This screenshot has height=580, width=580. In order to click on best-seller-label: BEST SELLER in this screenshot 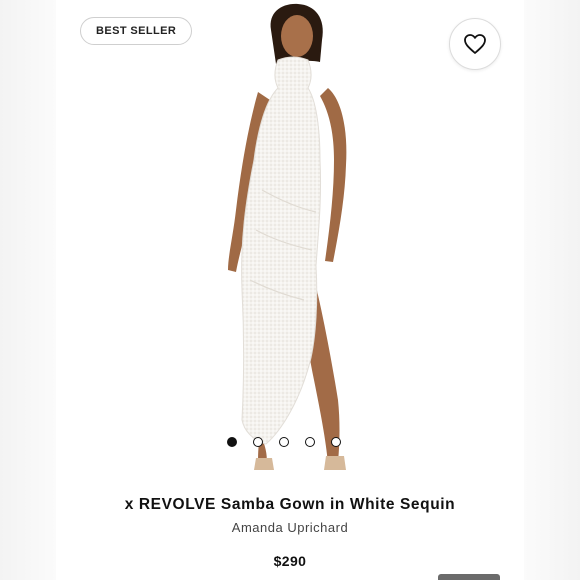, I will do `click(136, 31)`.